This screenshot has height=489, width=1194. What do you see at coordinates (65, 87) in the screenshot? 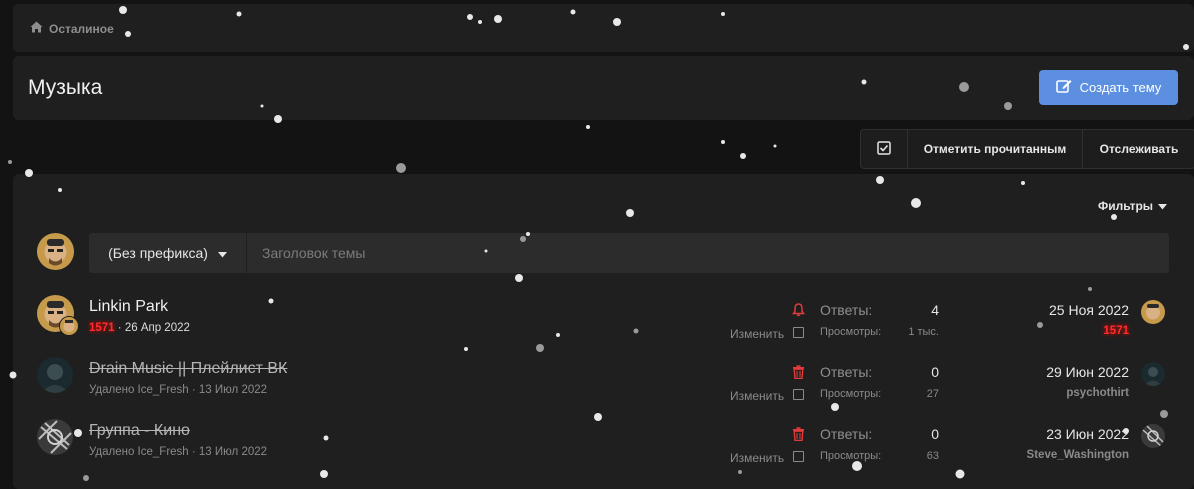
I see `page-title: Музыка` at bounding box center [65, 87].